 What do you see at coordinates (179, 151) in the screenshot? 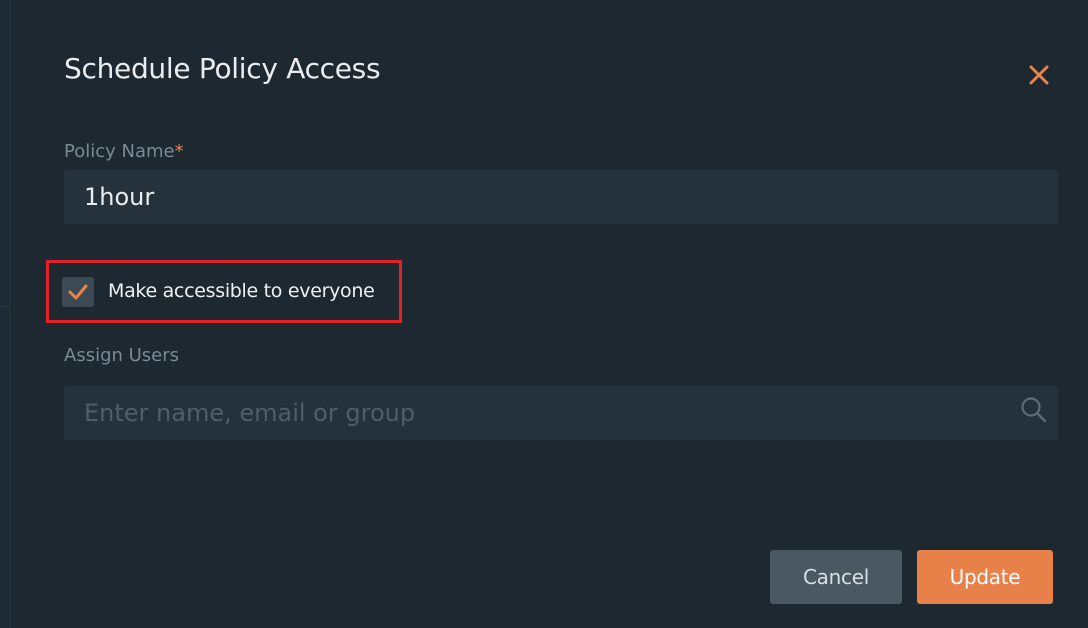
I see `required-marker: *` at bounding box center [179, 151].